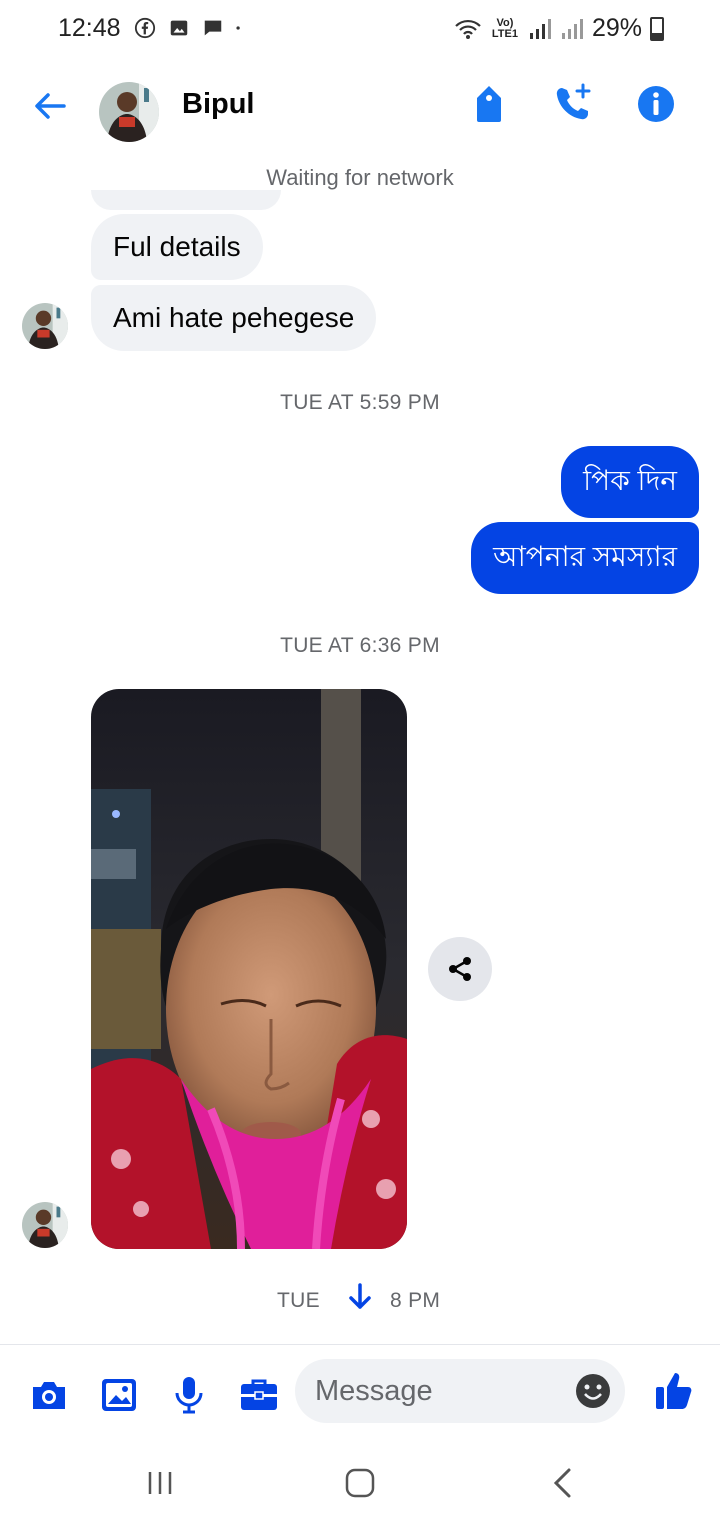  What do you see at coordinates (657, 28) in the screenshot?
I see `battery-icon` at bounding box center [657, 28].